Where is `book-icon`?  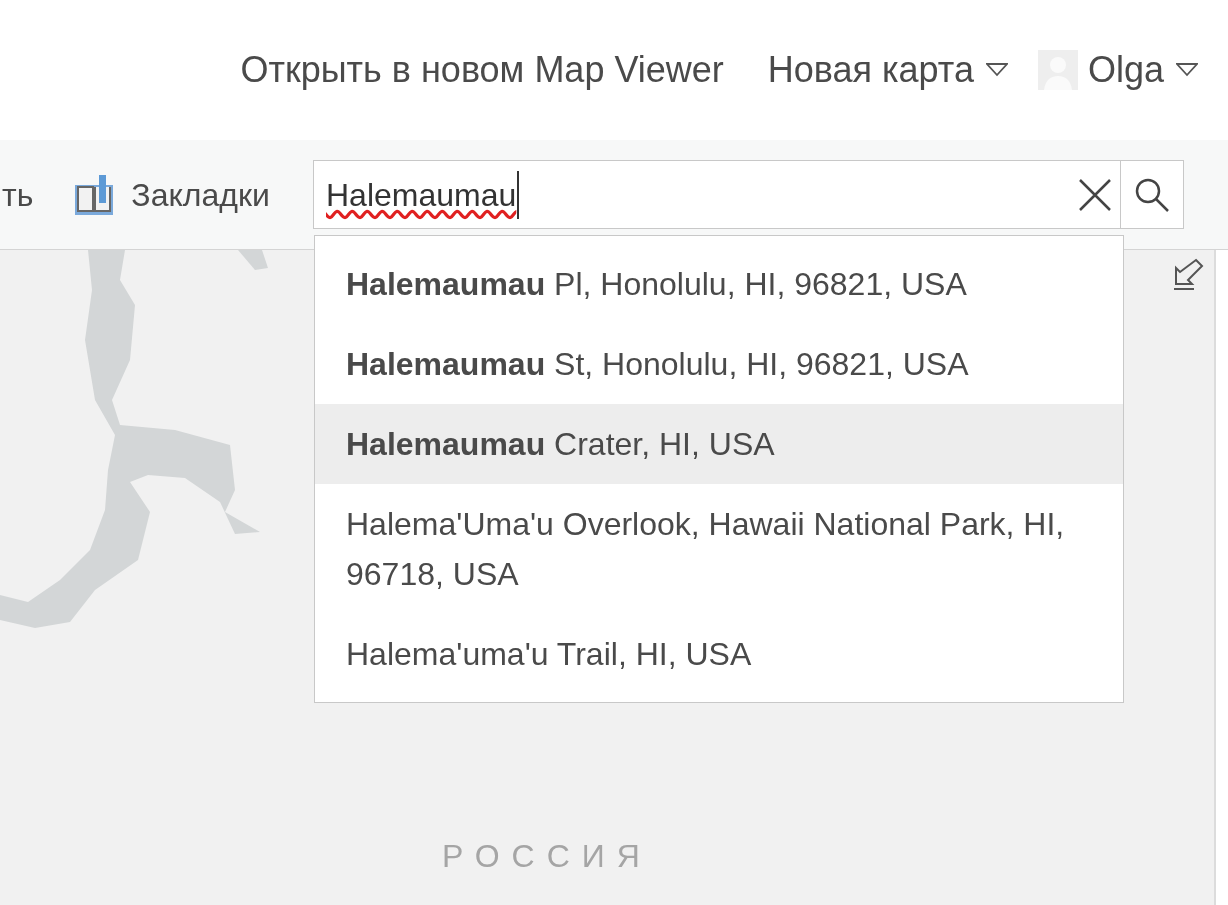
book-icon is located at coordinates (94, 194).